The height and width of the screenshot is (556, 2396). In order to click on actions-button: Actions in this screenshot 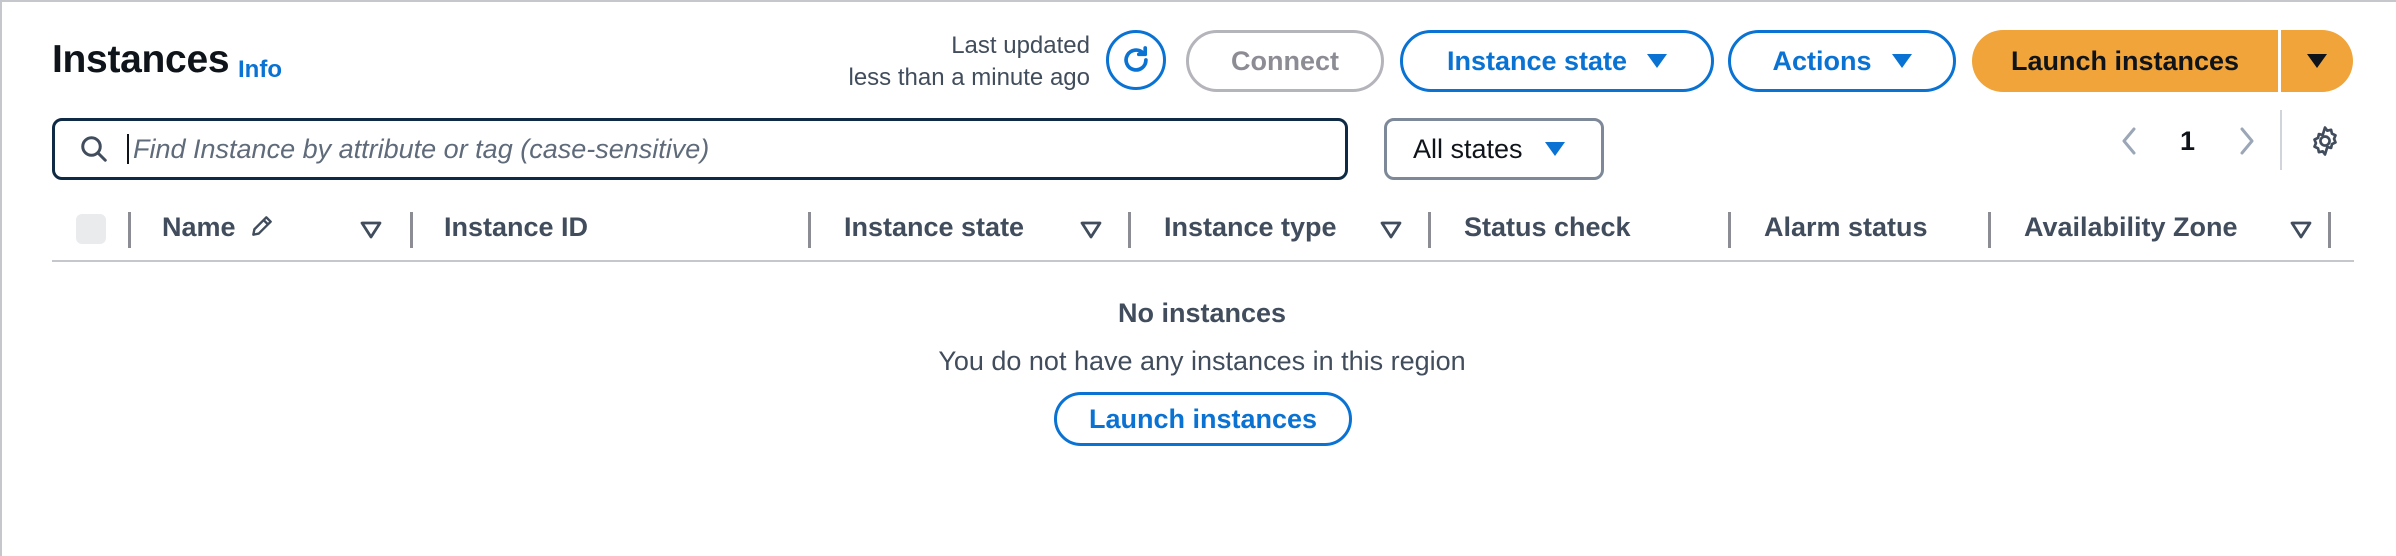, I will do `click(1842, 61)`.